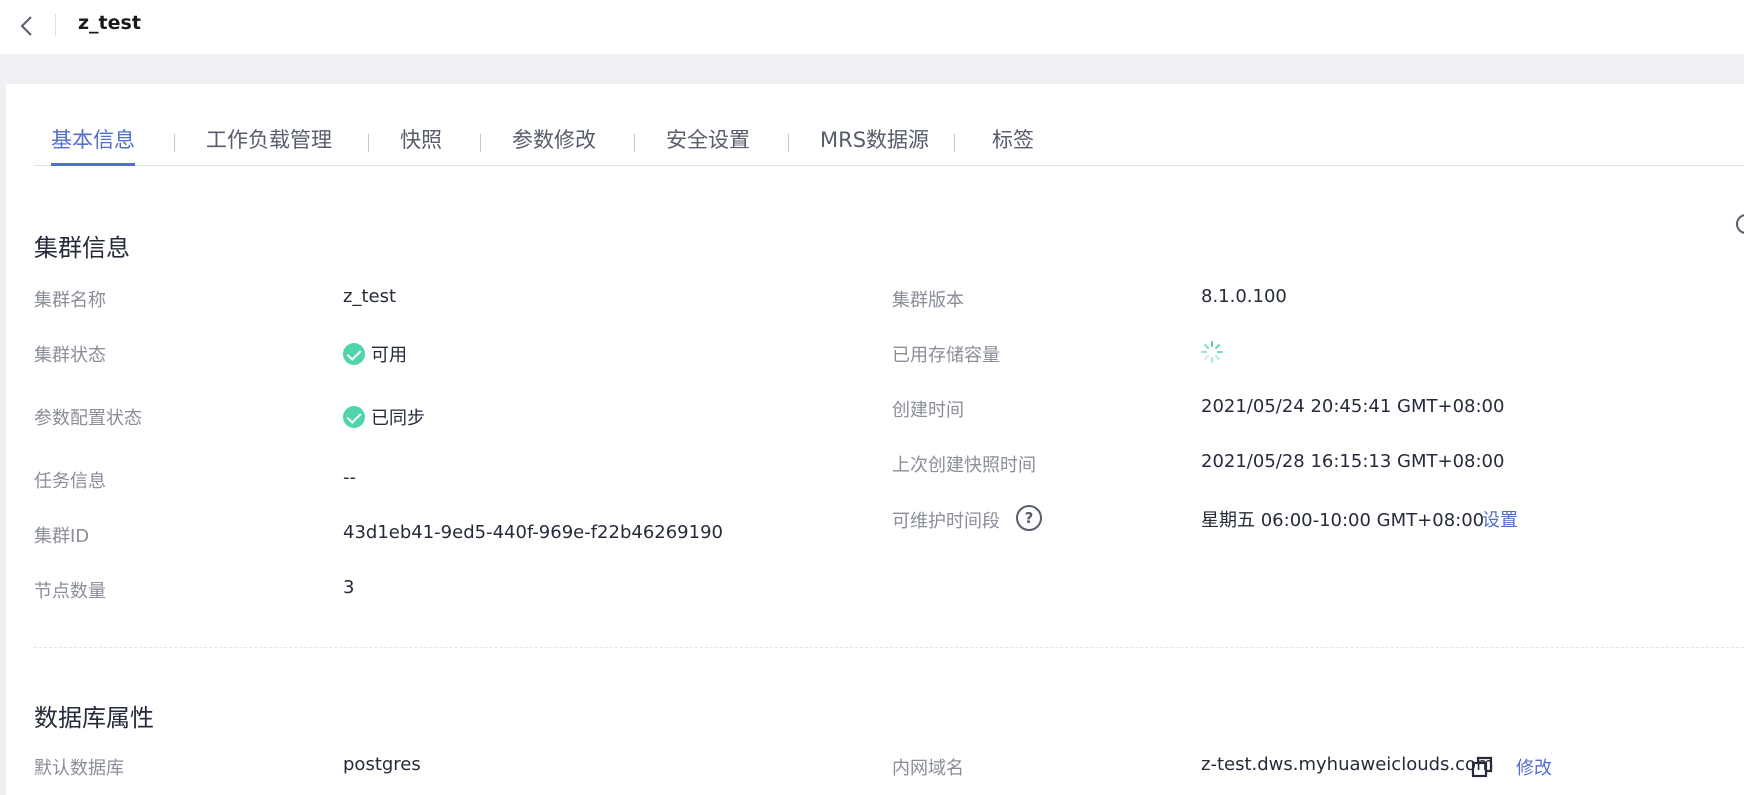  Describe the element at coordinates (1500, 519) in the screenshot. I see `set-maintenance-link: 设置` at that location.